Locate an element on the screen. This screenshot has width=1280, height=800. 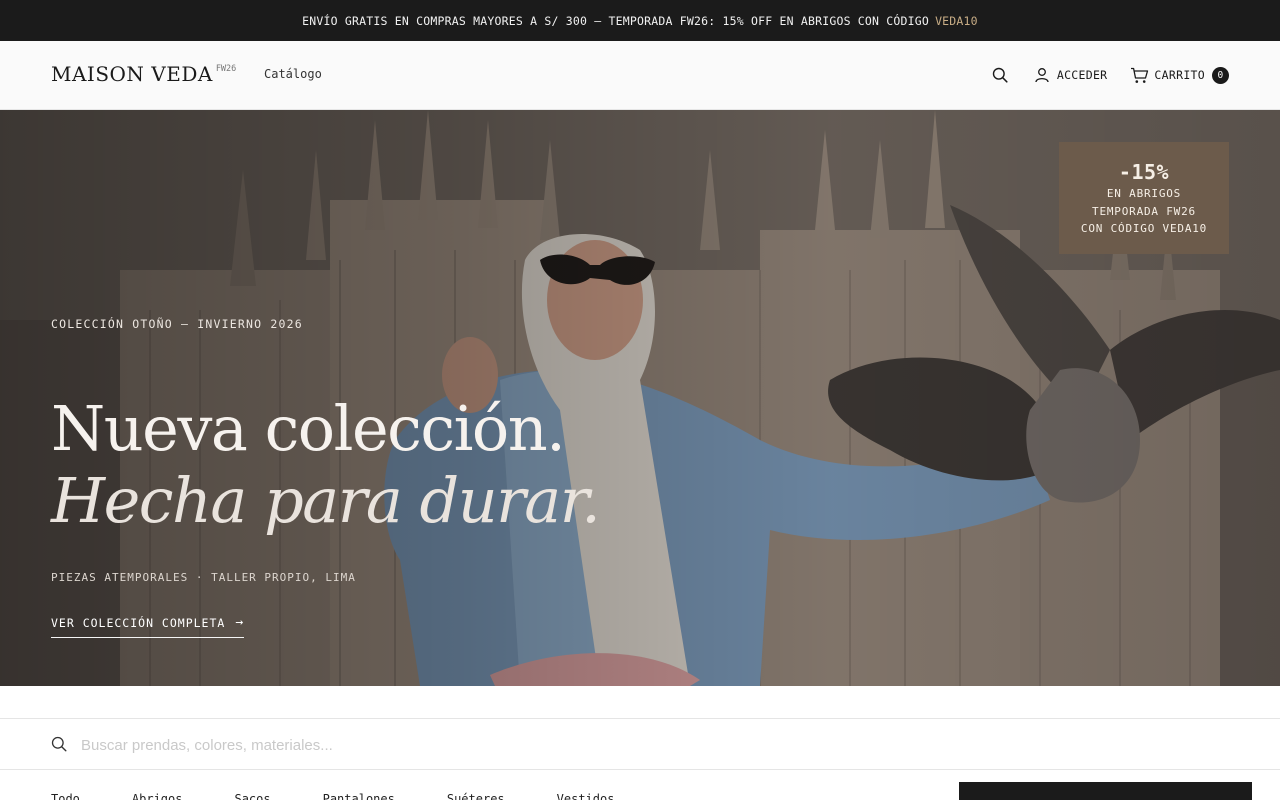
filter-sweaters: Suéteres is located at coordinates (476, 796).